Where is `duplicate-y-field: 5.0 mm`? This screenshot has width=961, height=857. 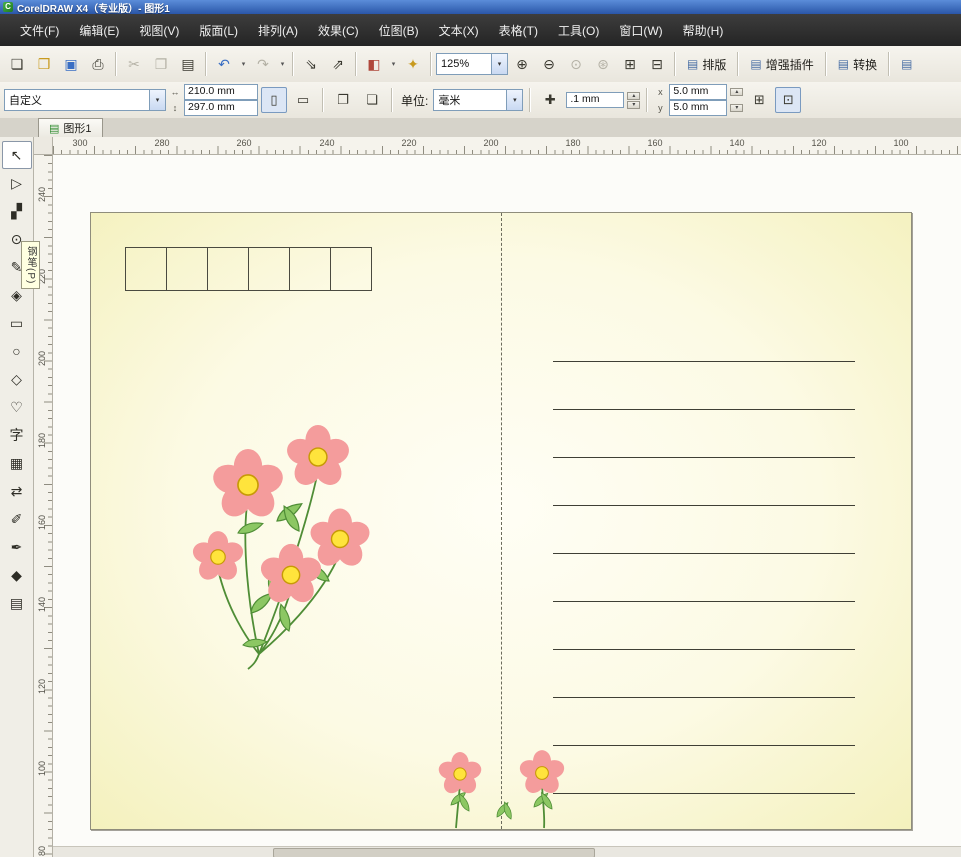
duplicate-y-field: 5.0 mm is located at coordinates (698, 108).